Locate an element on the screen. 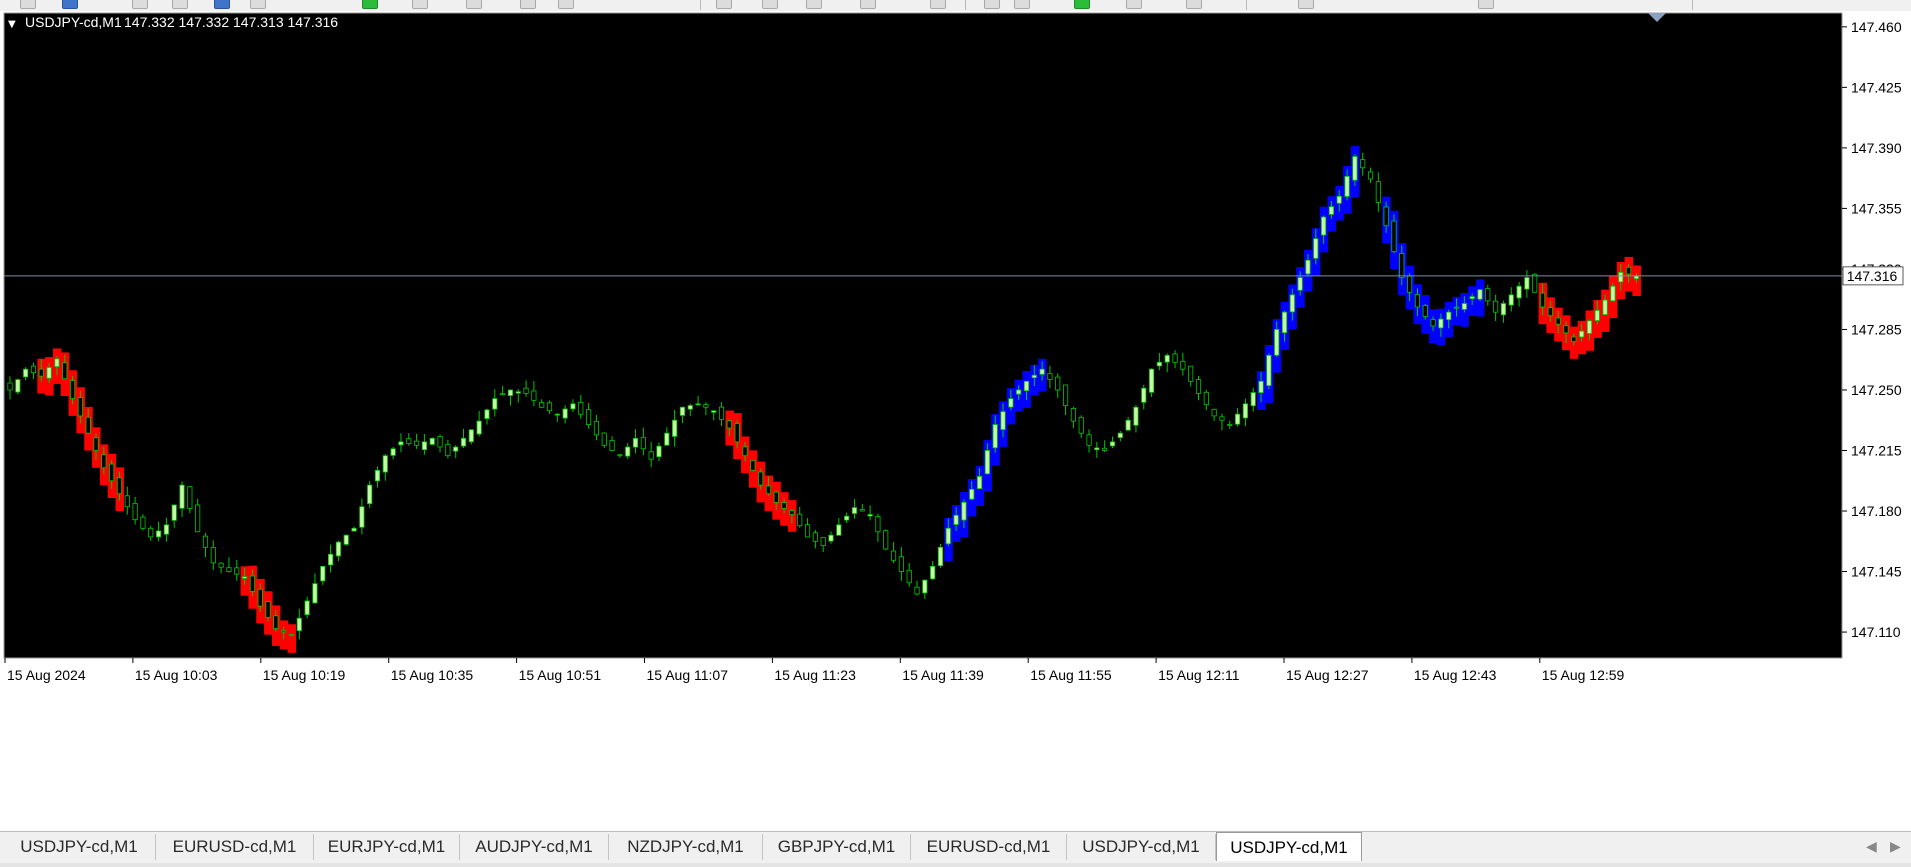 This screenshot has height=867, width=1911. x-tick-label: 15 Aug 10:03 is located at coordinates (176, 675).